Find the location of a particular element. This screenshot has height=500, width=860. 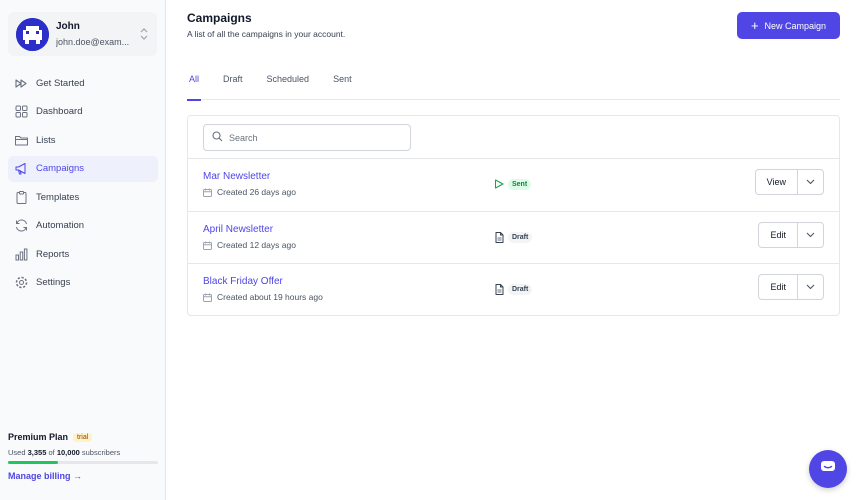

sidebar-item-reports: Reports is located at coordinates (83, 254).